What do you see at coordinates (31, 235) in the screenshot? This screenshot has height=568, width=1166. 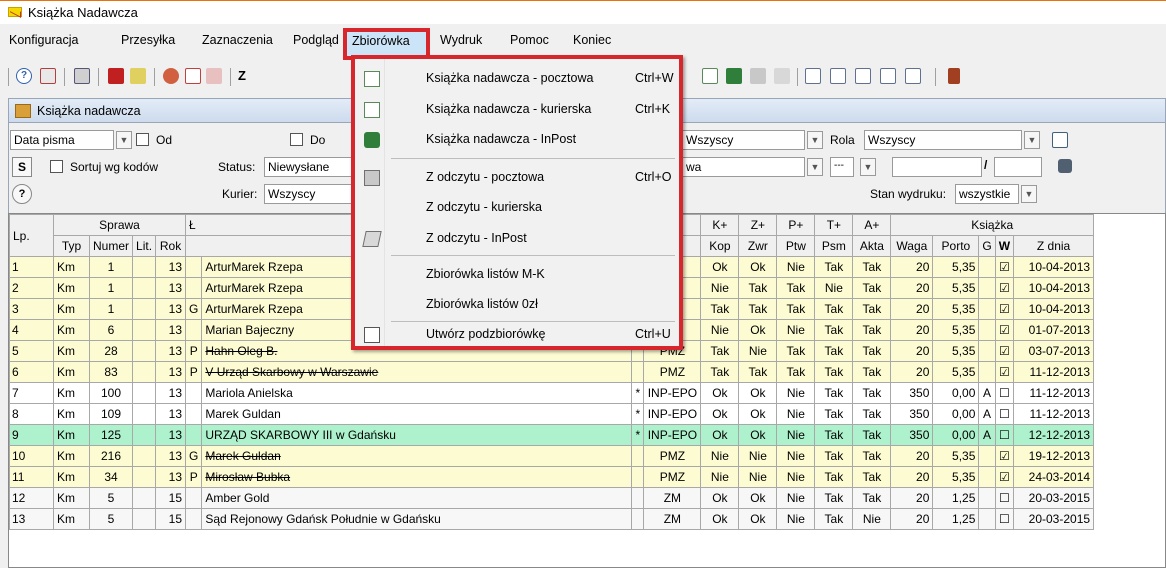 I see `header-lp: Lp.` at bounding box center [31, 235].